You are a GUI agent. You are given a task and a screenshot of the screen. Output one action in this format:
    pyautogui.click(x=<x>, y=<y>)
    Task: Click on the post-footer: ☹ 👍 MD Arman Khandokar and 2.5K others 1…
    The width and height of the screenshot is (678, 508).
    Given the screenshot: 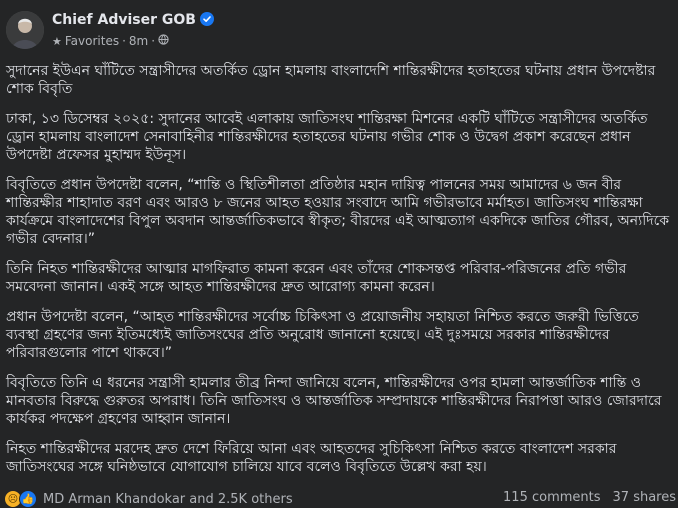 What is the action you would take?
    pyautogui.click(x=339, y=498)
    